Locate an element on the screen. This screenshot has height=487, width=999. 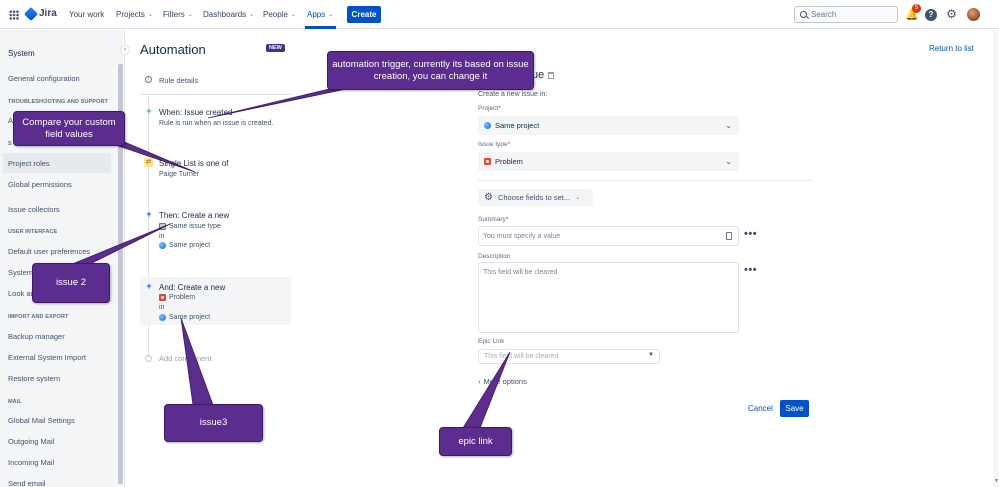
sidebar-section-user-interface: USER INTERFACE is located at coordinates (33, 232).